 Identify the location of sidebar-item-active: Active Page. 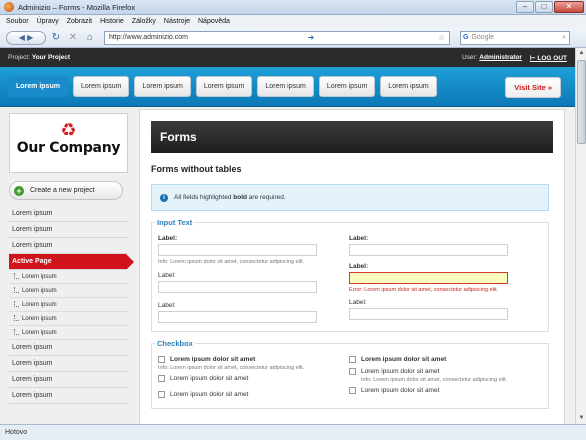
(71, 262).